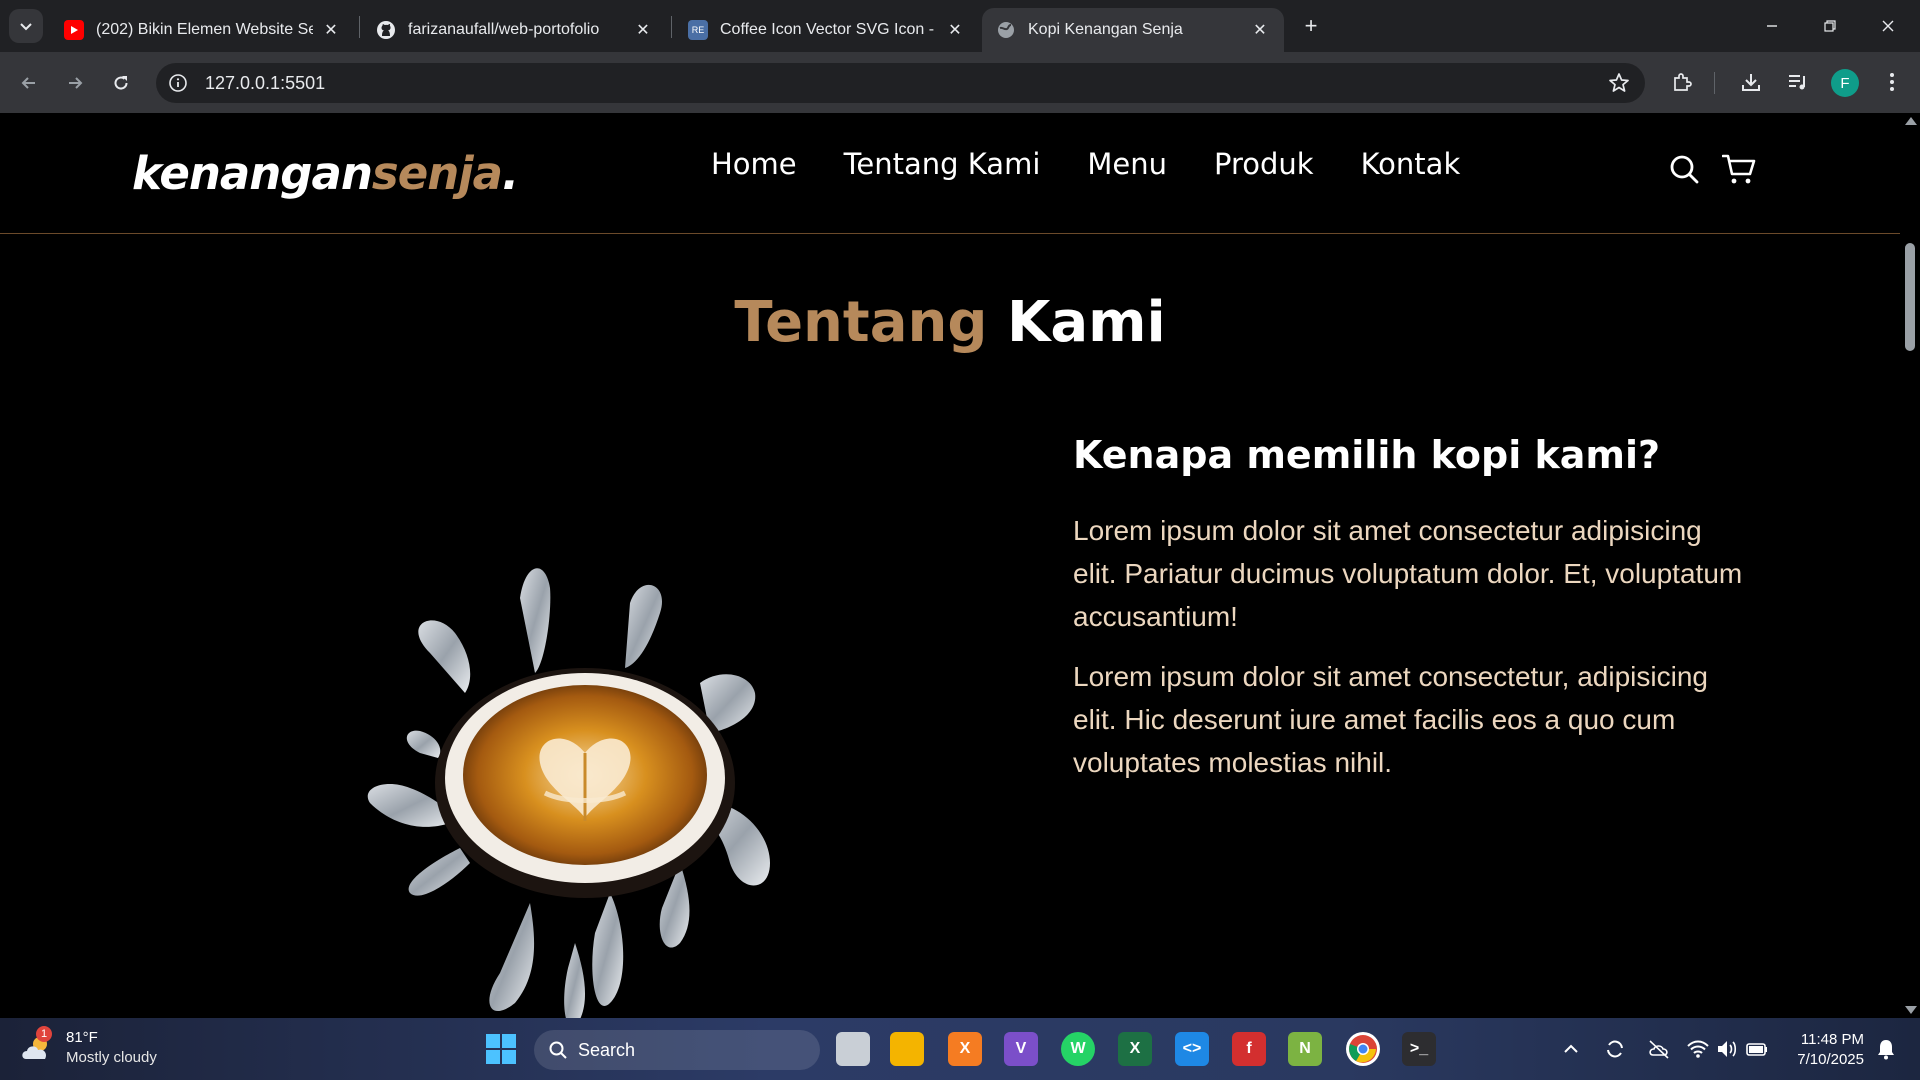 The image size is (1920, 1080). I want to click on arrow-right-icon, so click(76, 83).